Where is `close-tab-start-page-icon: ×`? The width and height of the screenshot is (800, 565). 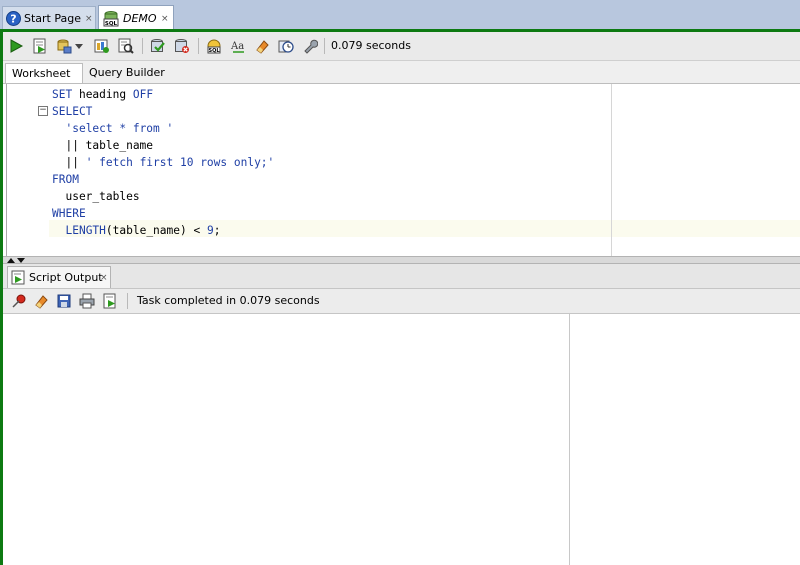 close-tab-start-page-icon: × is located at coordinates (89, 19).